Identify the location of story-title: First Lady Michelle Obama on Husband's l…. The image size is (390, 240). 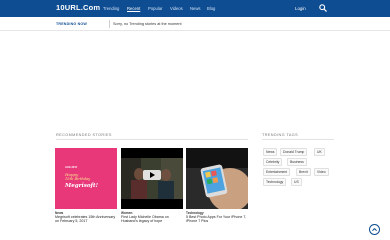
(152, 219).